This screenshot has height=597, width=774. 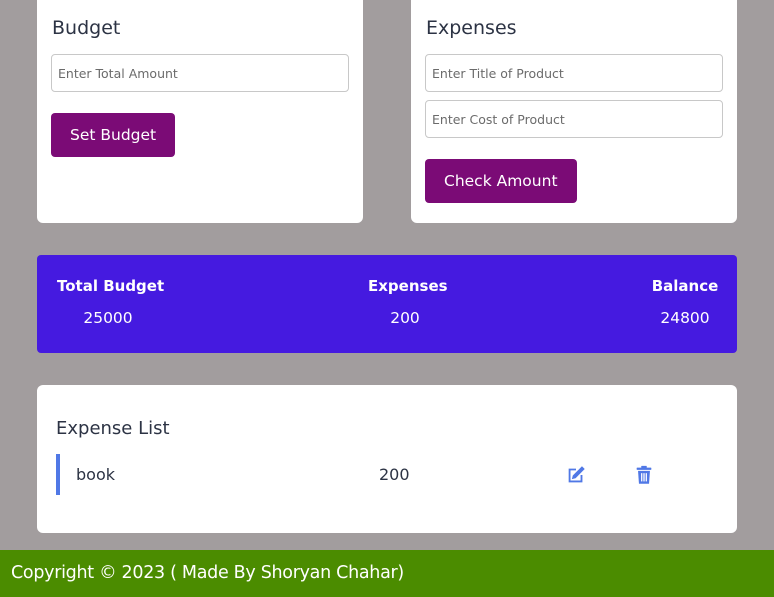 What do you see at coordinates (576, 475) in the screenshot?
I see `edit-icon` at bounding box center [576, 475].